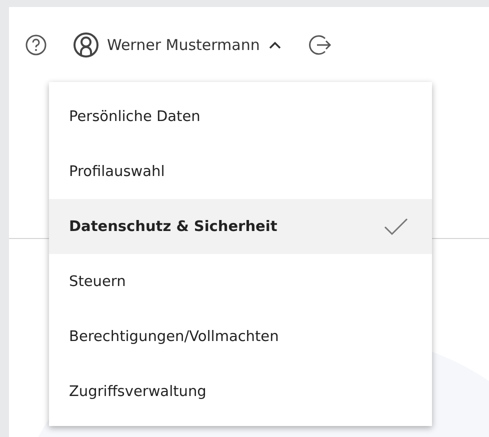 The image size is (489, 437). Describe the element at coordinates (240, 171) in the screenshot. I see `menu-item: Profilauswahl` at that location.